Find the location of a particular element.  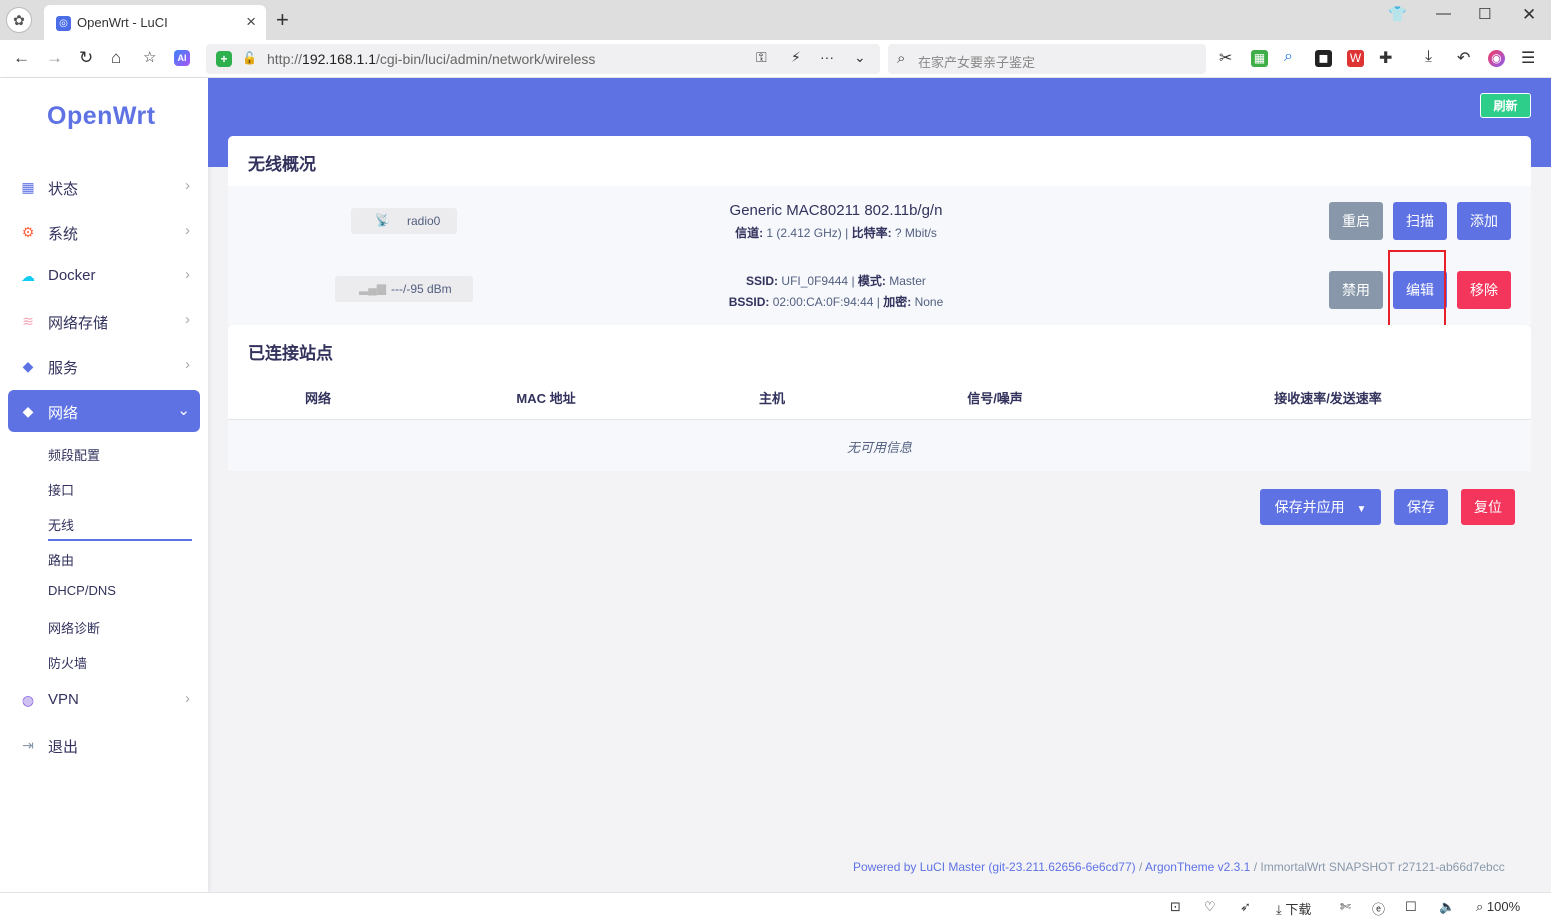

home-icon: ⌂ is located at coordinates (116, 58).